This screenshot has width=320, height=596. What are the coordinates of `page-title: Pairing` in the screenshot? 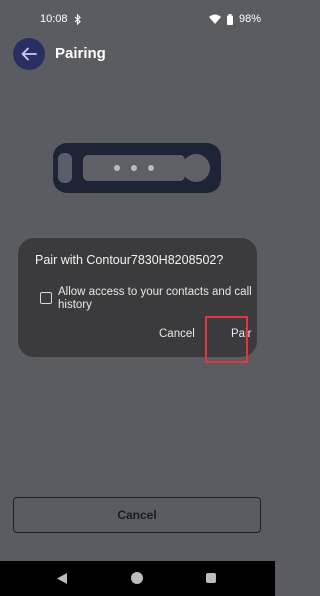 It's located at (80, 53).